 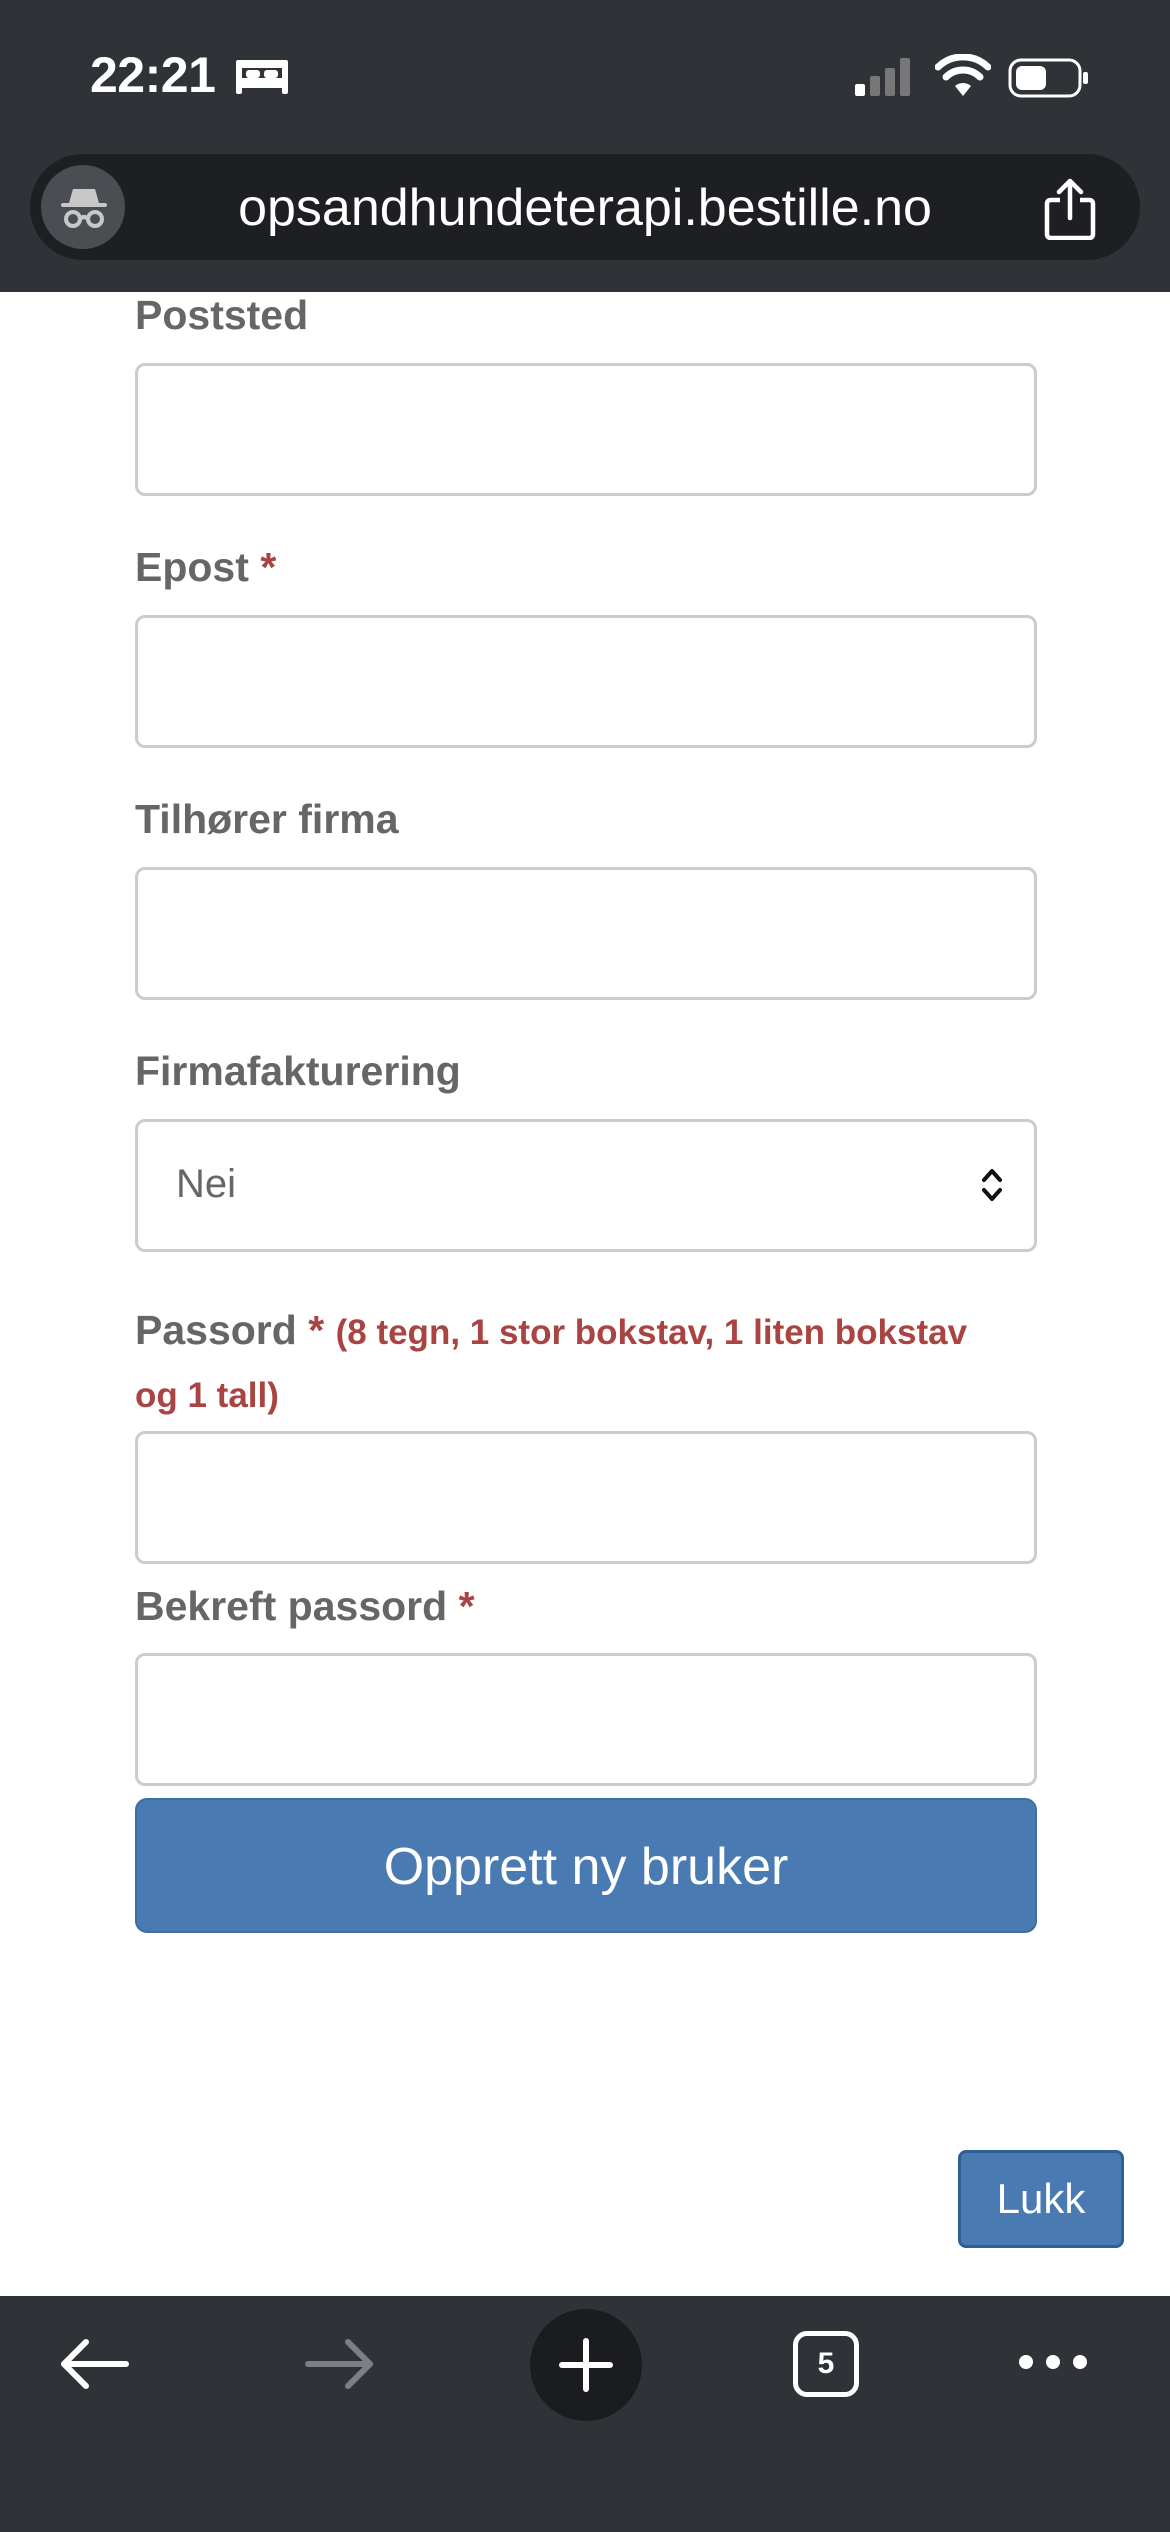 I want to click on bekreft-passord-input, so click(x=586, y=1719).